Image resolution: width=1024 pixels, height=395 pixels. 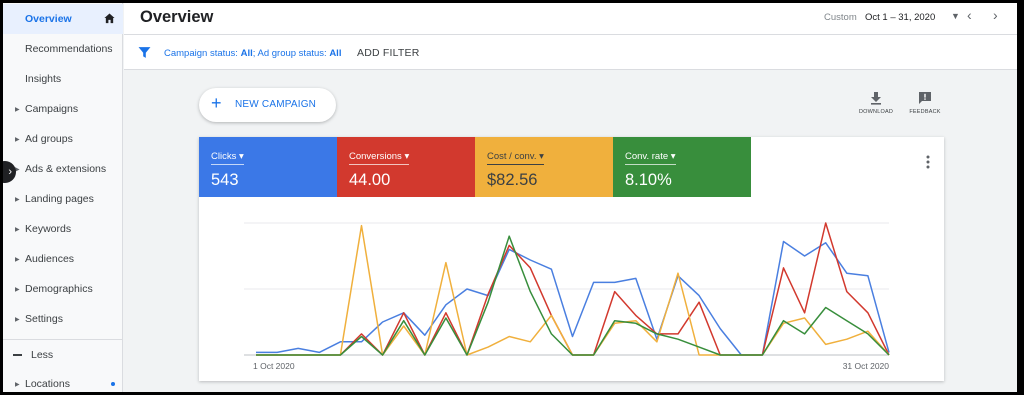 I want to click on chevron-left-icon: ‹, so click(x=969, y=15).